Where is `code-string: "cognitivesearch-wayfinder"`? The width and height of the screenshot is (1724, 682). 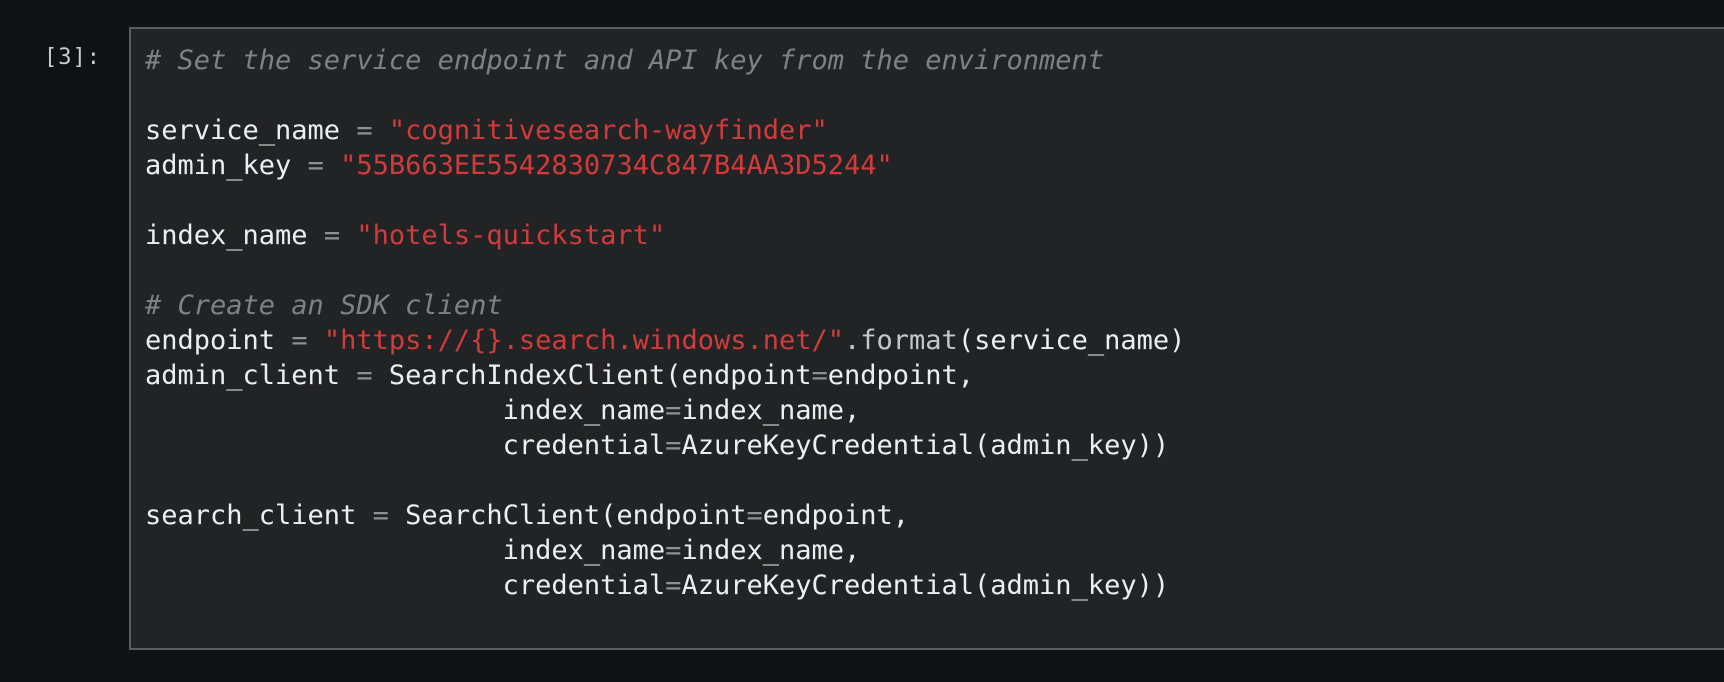
code-string: "cognitivesearch-wayfinder" is located at coordinates (608, 130).